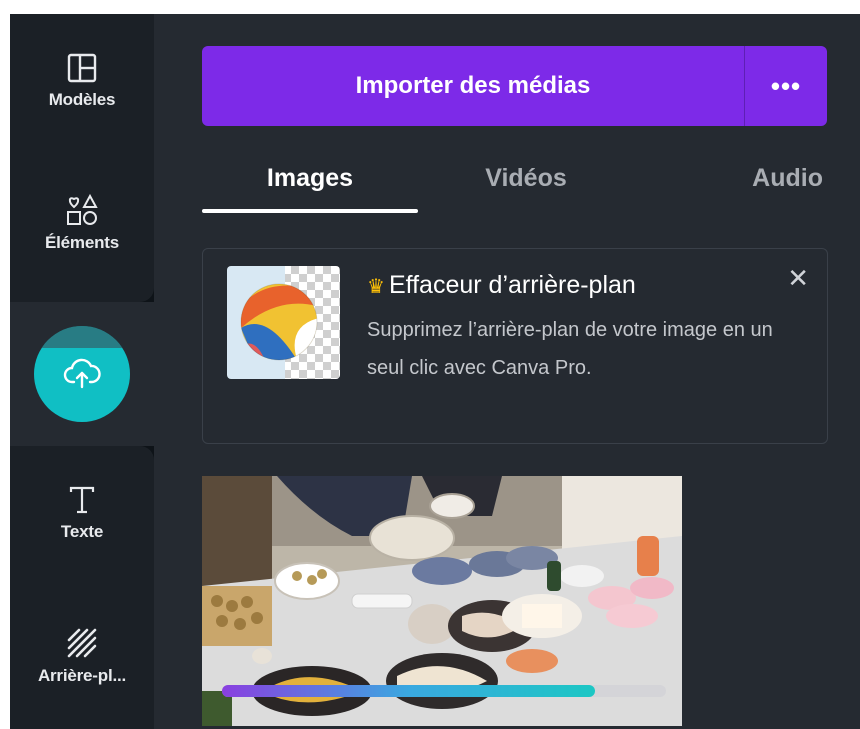 The height and width of the screenshot is (729, 860). Describe the element at coordinates (283, 322) in the screenshot. I see `beach-ball-thumbnail` at that location.